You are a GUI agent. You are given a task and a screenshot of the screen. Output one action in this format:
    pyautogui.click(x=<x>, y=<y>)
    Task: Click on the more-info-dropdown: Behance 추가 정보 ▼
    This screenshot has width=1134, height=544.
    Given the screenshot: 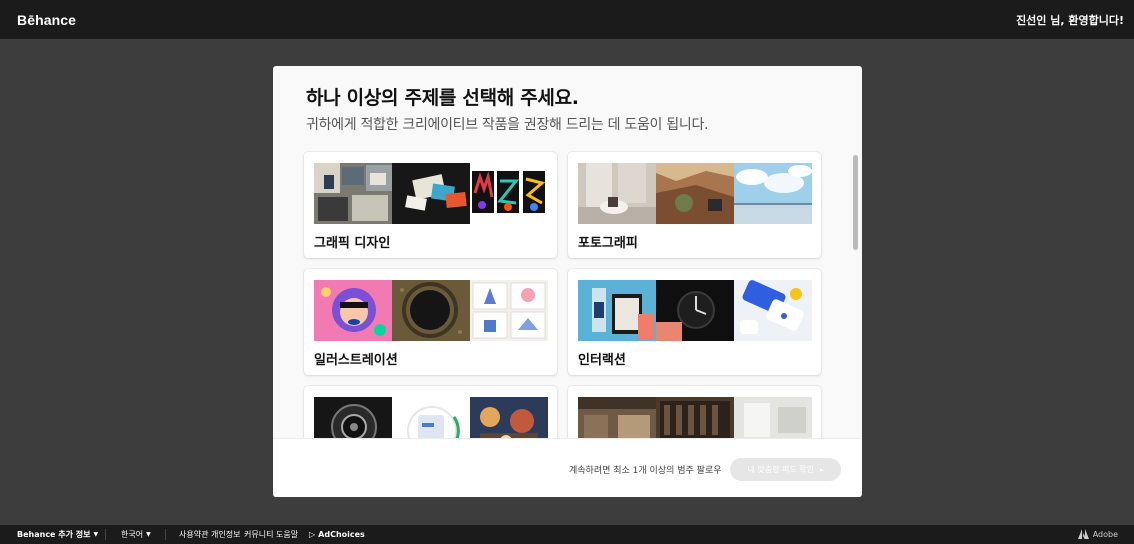 What is the action you would take?
    pyautogui.click(x=57, y=534)
    